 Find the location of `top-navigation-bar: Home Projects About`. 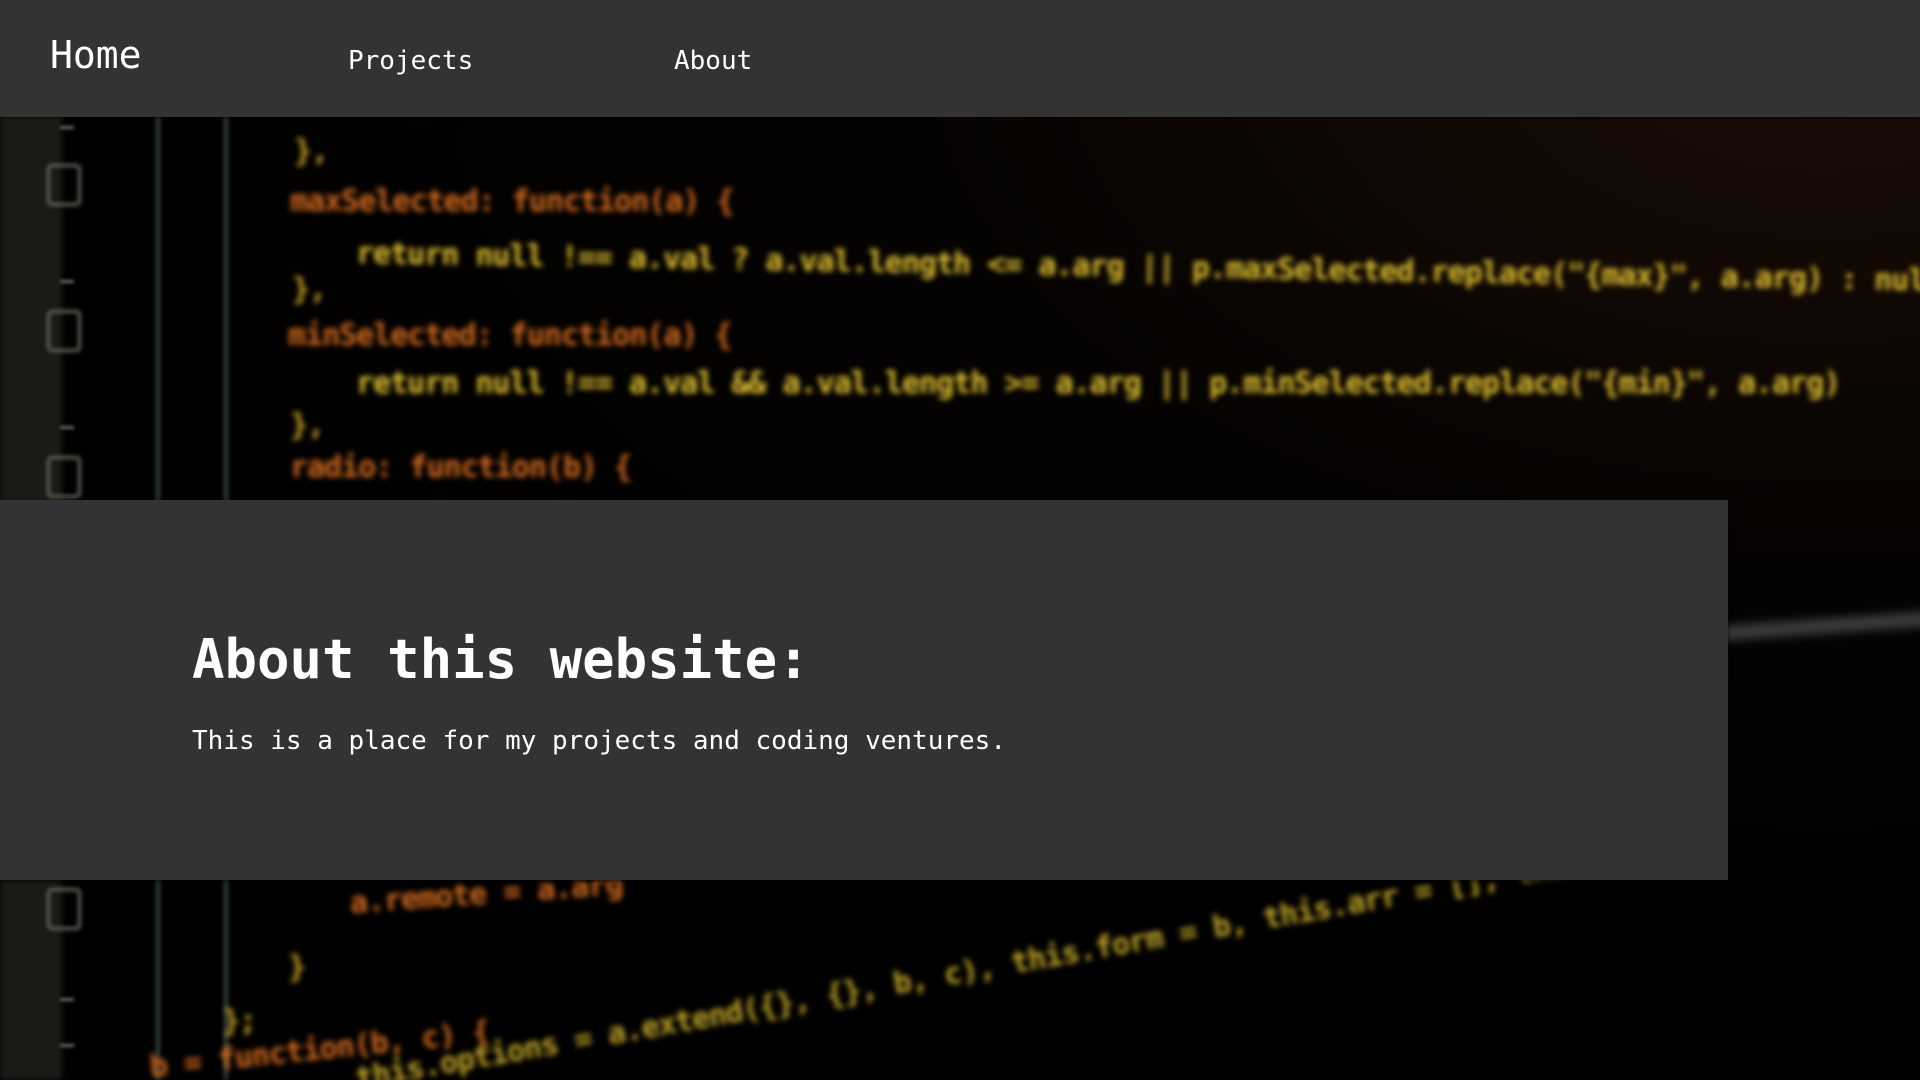

top-navigation-bar: Home Projects About is located at coordinates (960, 58).